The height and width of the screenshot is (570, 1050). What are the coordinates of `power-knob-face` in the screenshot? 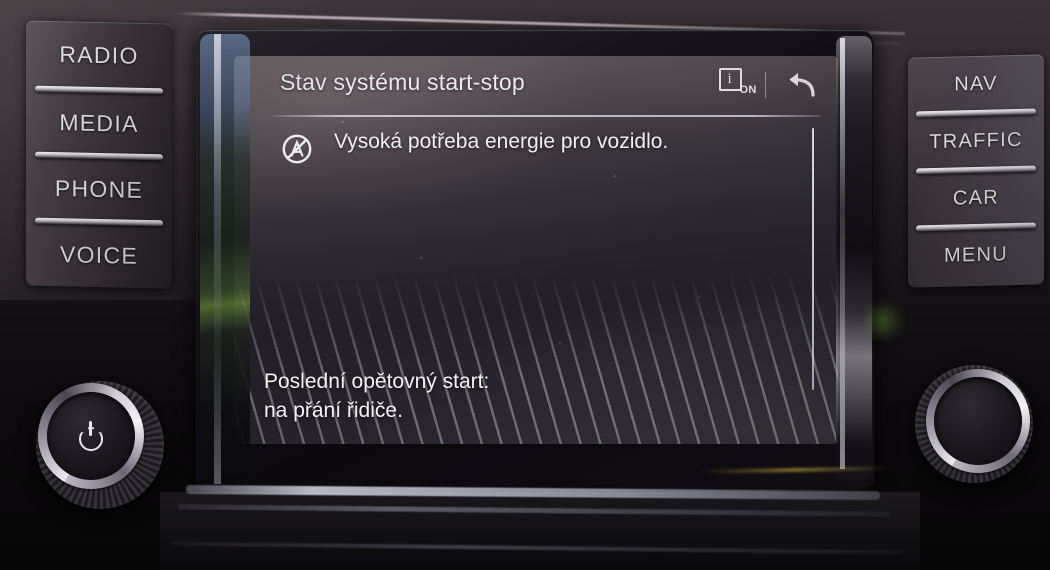 It's located at (91, 436).